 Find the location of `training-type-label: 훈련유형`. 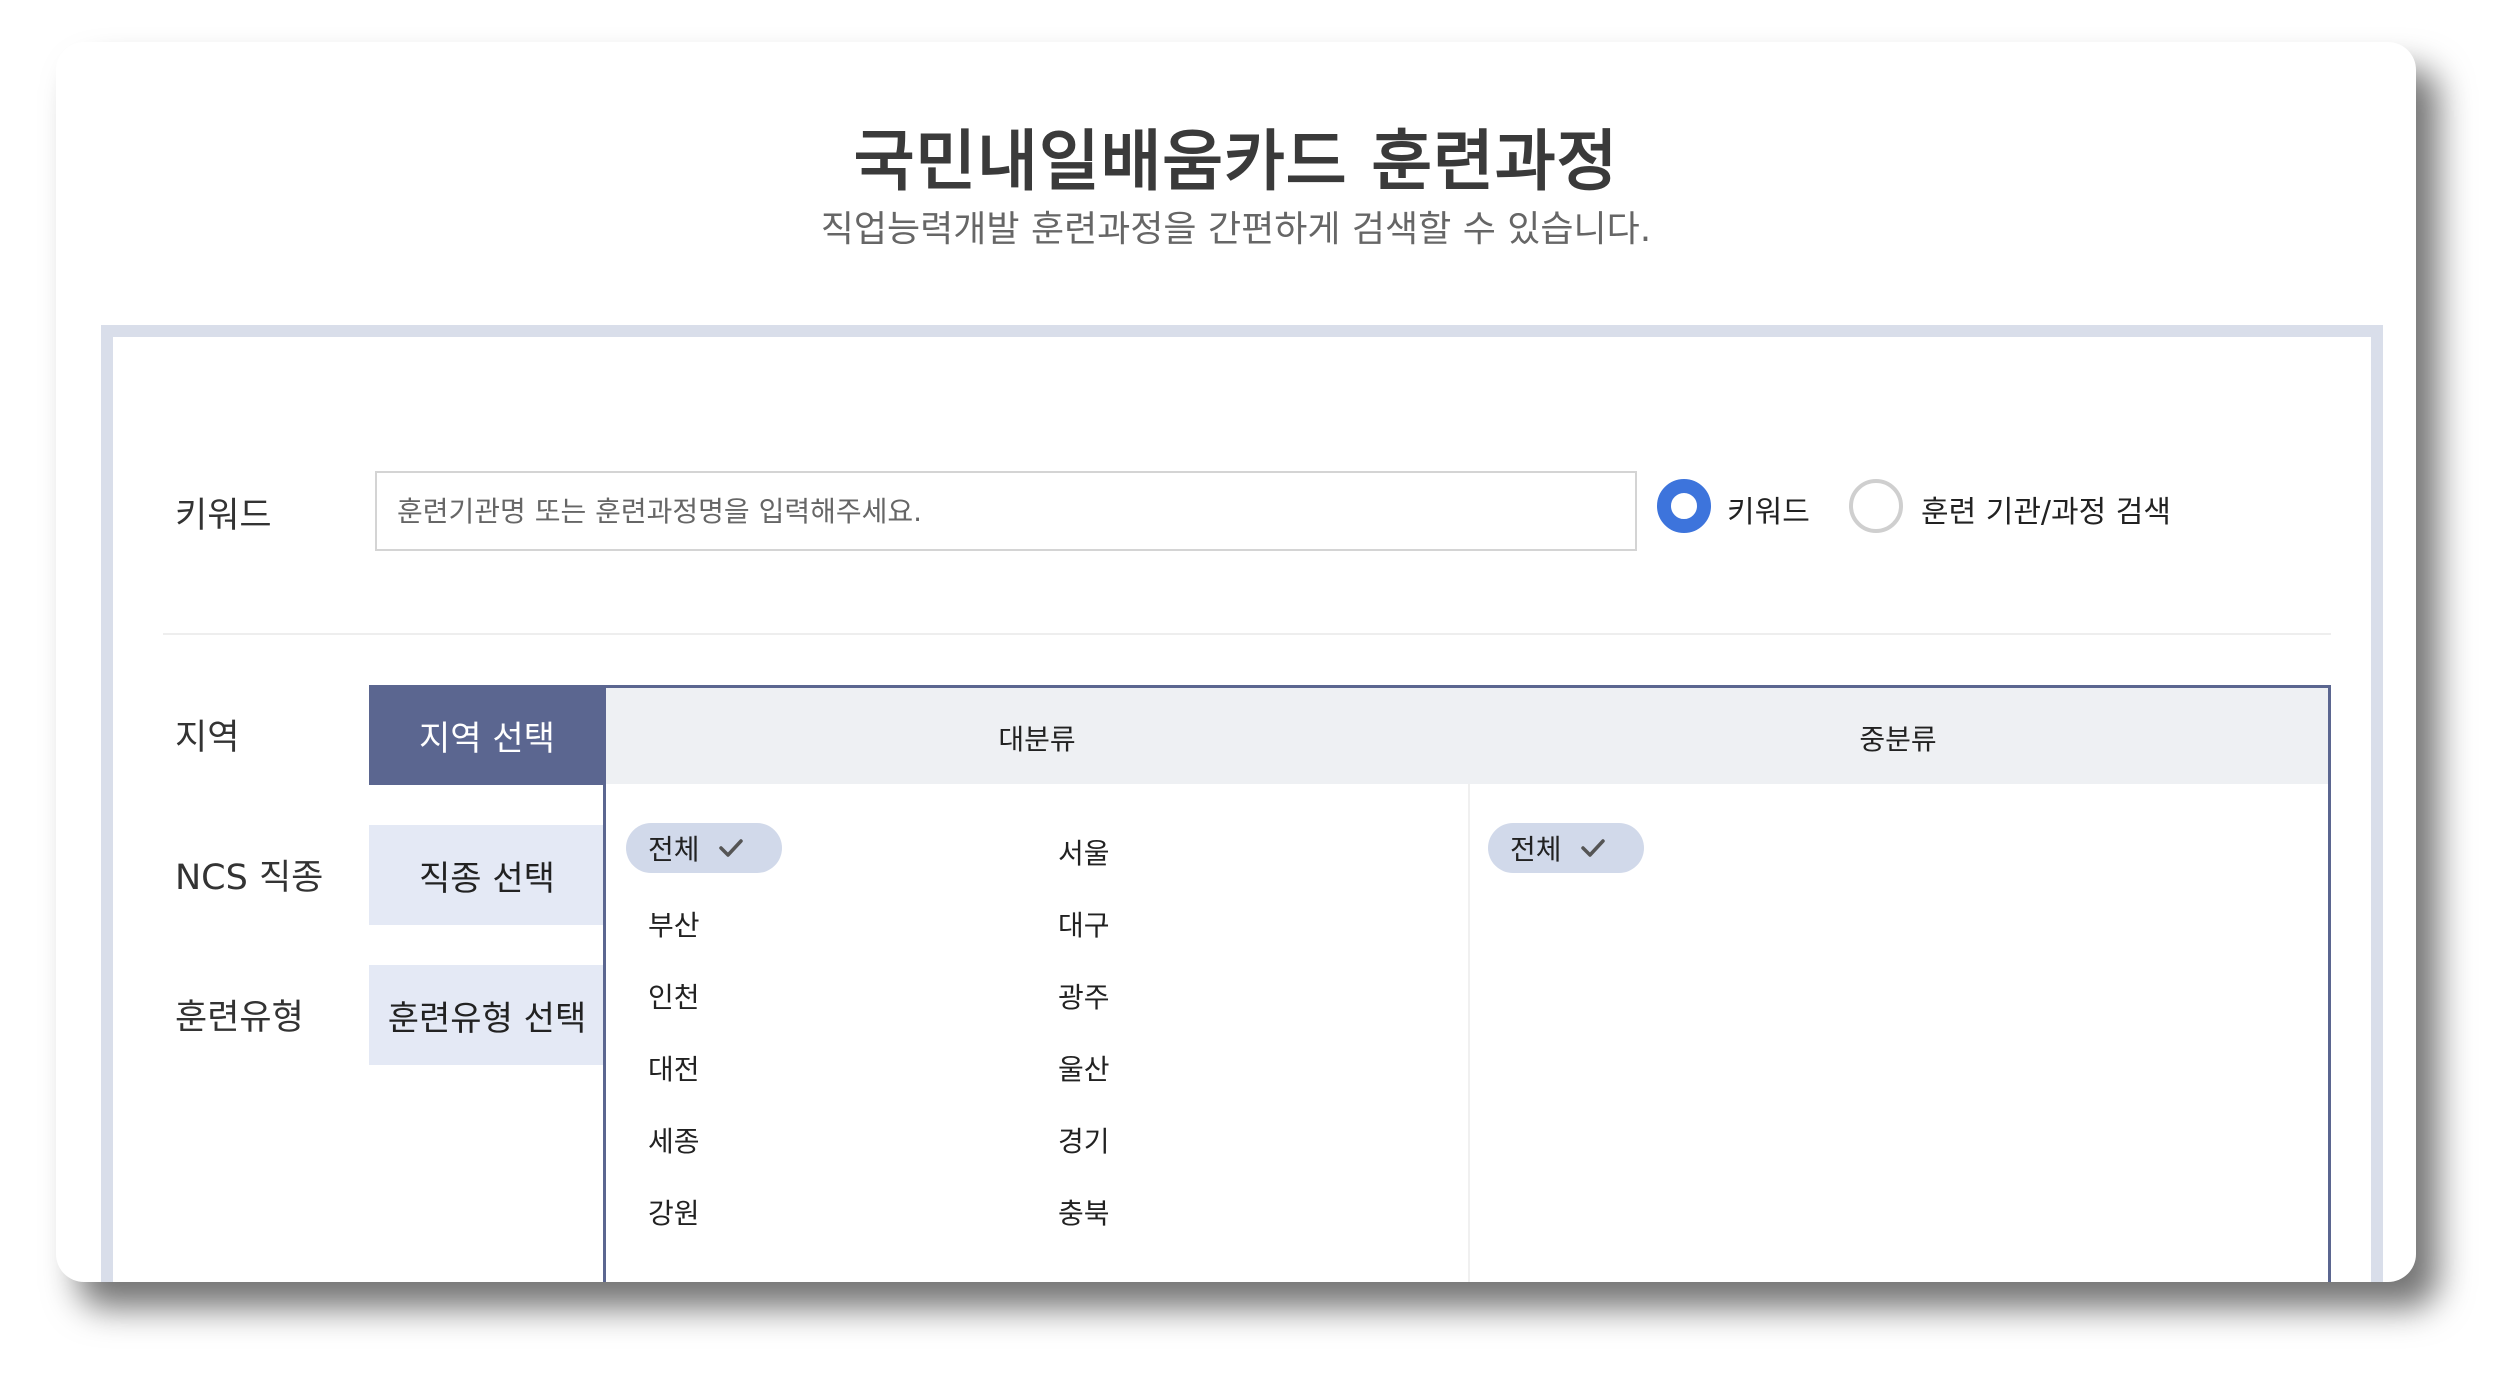

training-type-label: 훈련유형 is located at coordinates (239, 1018).